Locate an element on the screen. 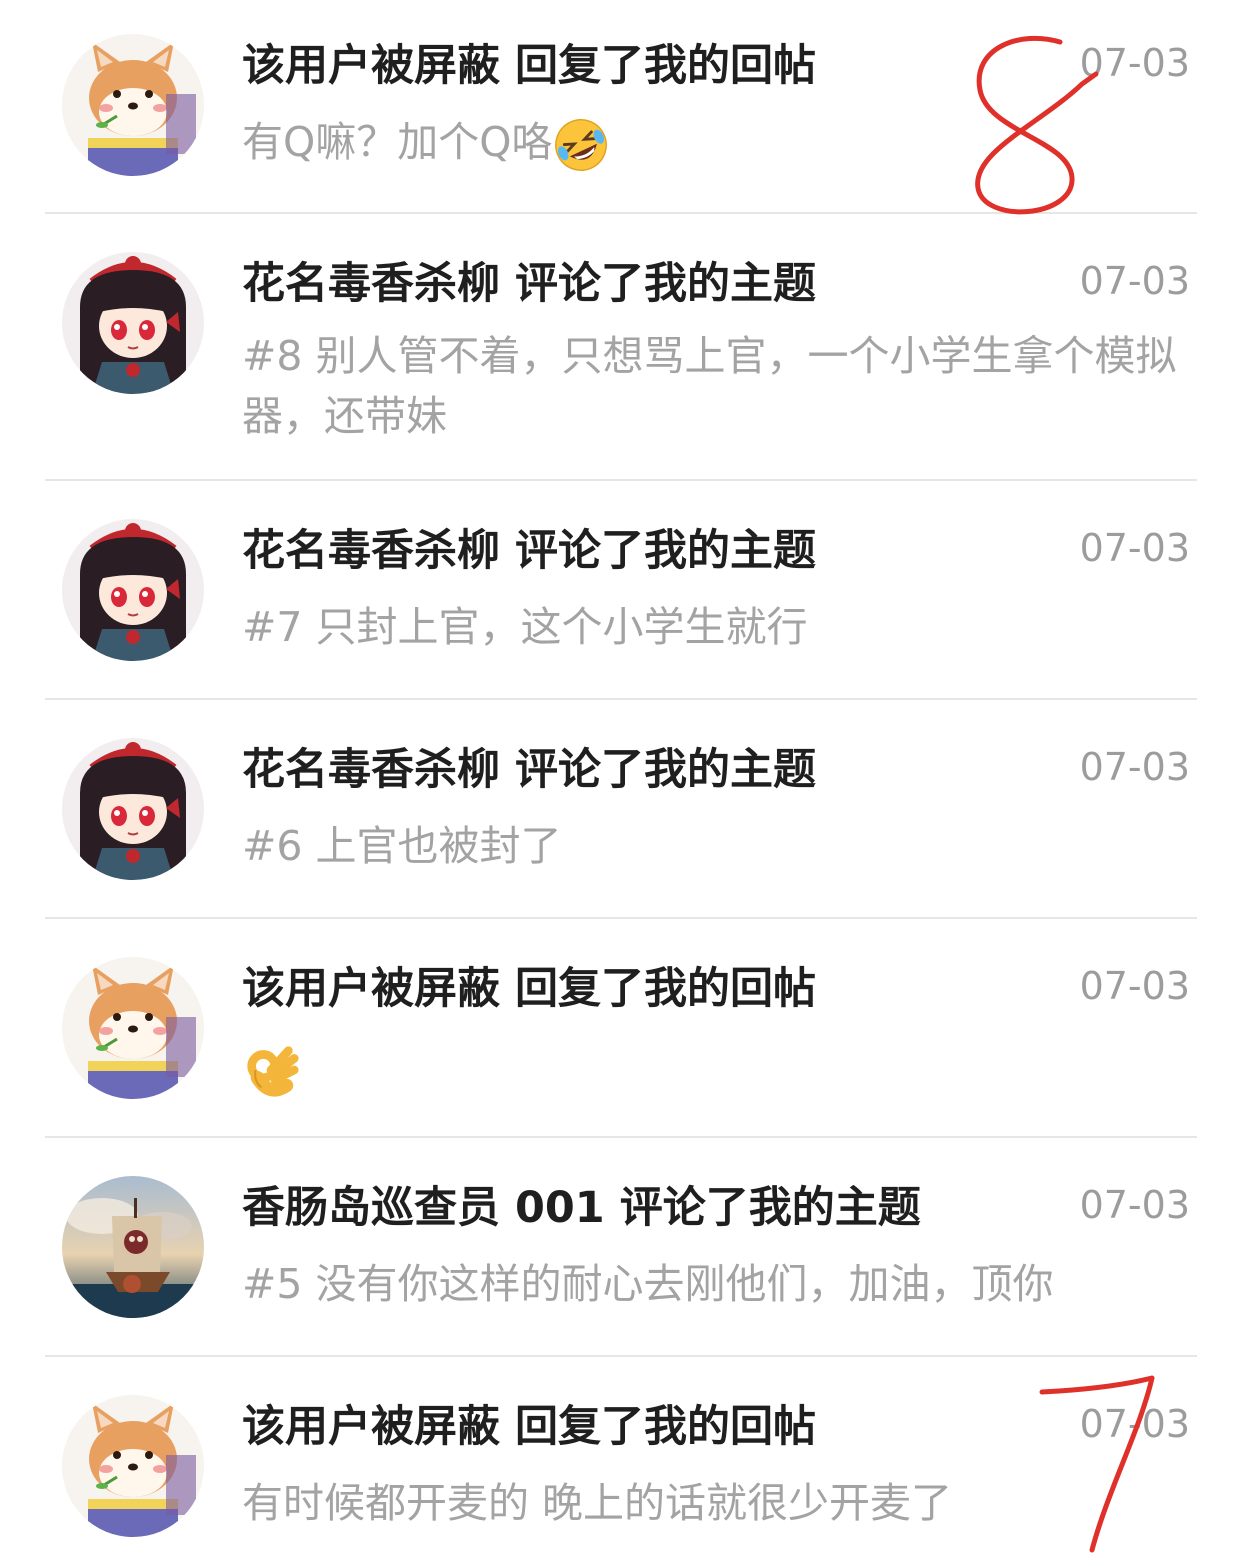 This screenshot has height=1566, width=1242. notification-body: #5 没有你这样的耐心去刚他们，加油，顶你 is located at coordinates (648, 1284).